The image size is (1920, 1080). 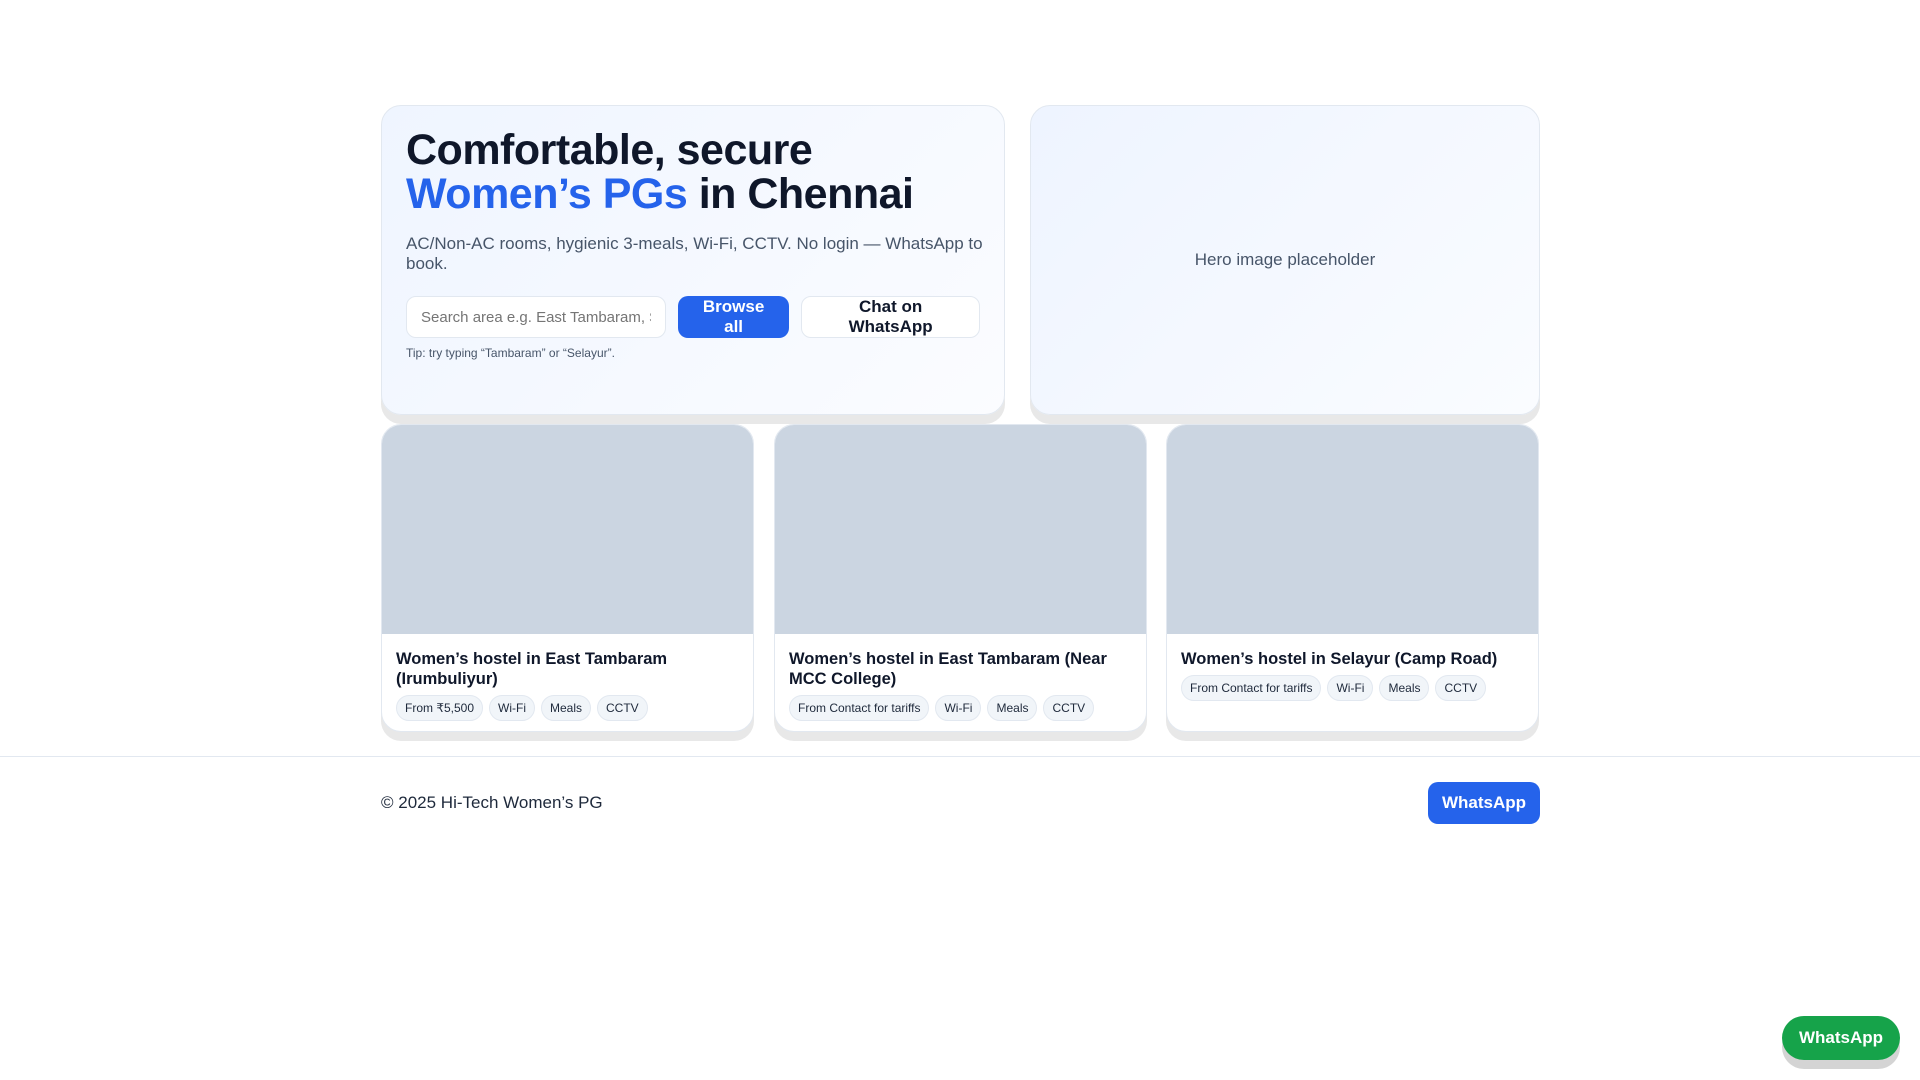 I want to click on footer-whatsapp-button: WhatsApp, so click(x=1484, y=803).